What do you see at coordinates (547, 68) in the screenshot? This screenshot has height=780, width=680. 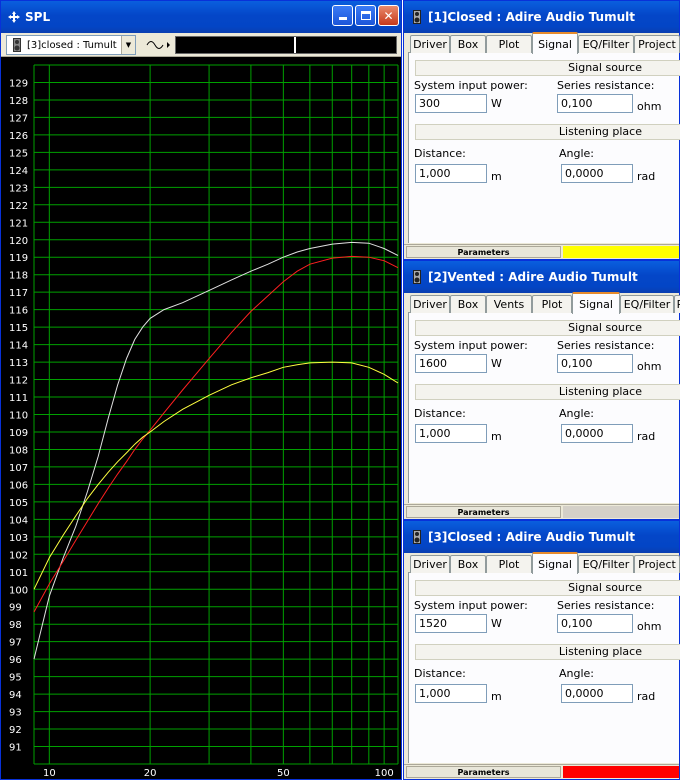 I see `signal-source-header: Signal source` at bounding box center [547, 68].